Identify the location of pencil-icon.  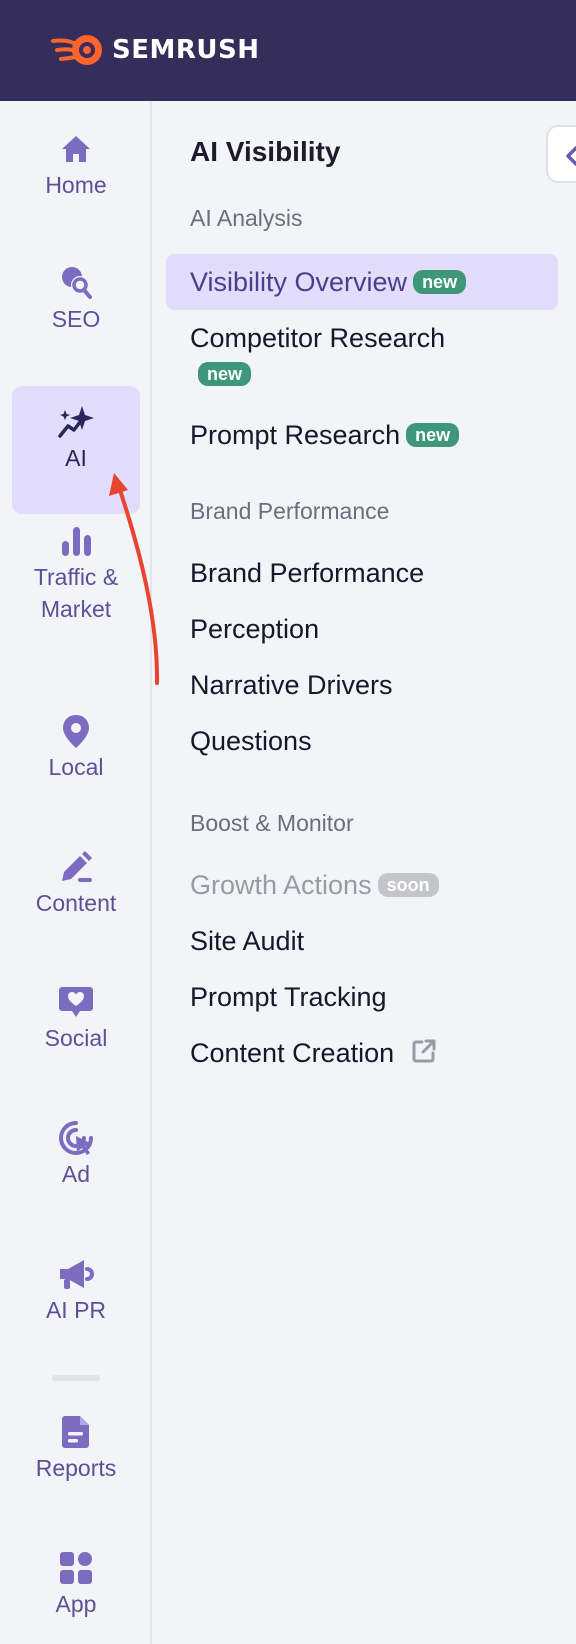
(77, 866).